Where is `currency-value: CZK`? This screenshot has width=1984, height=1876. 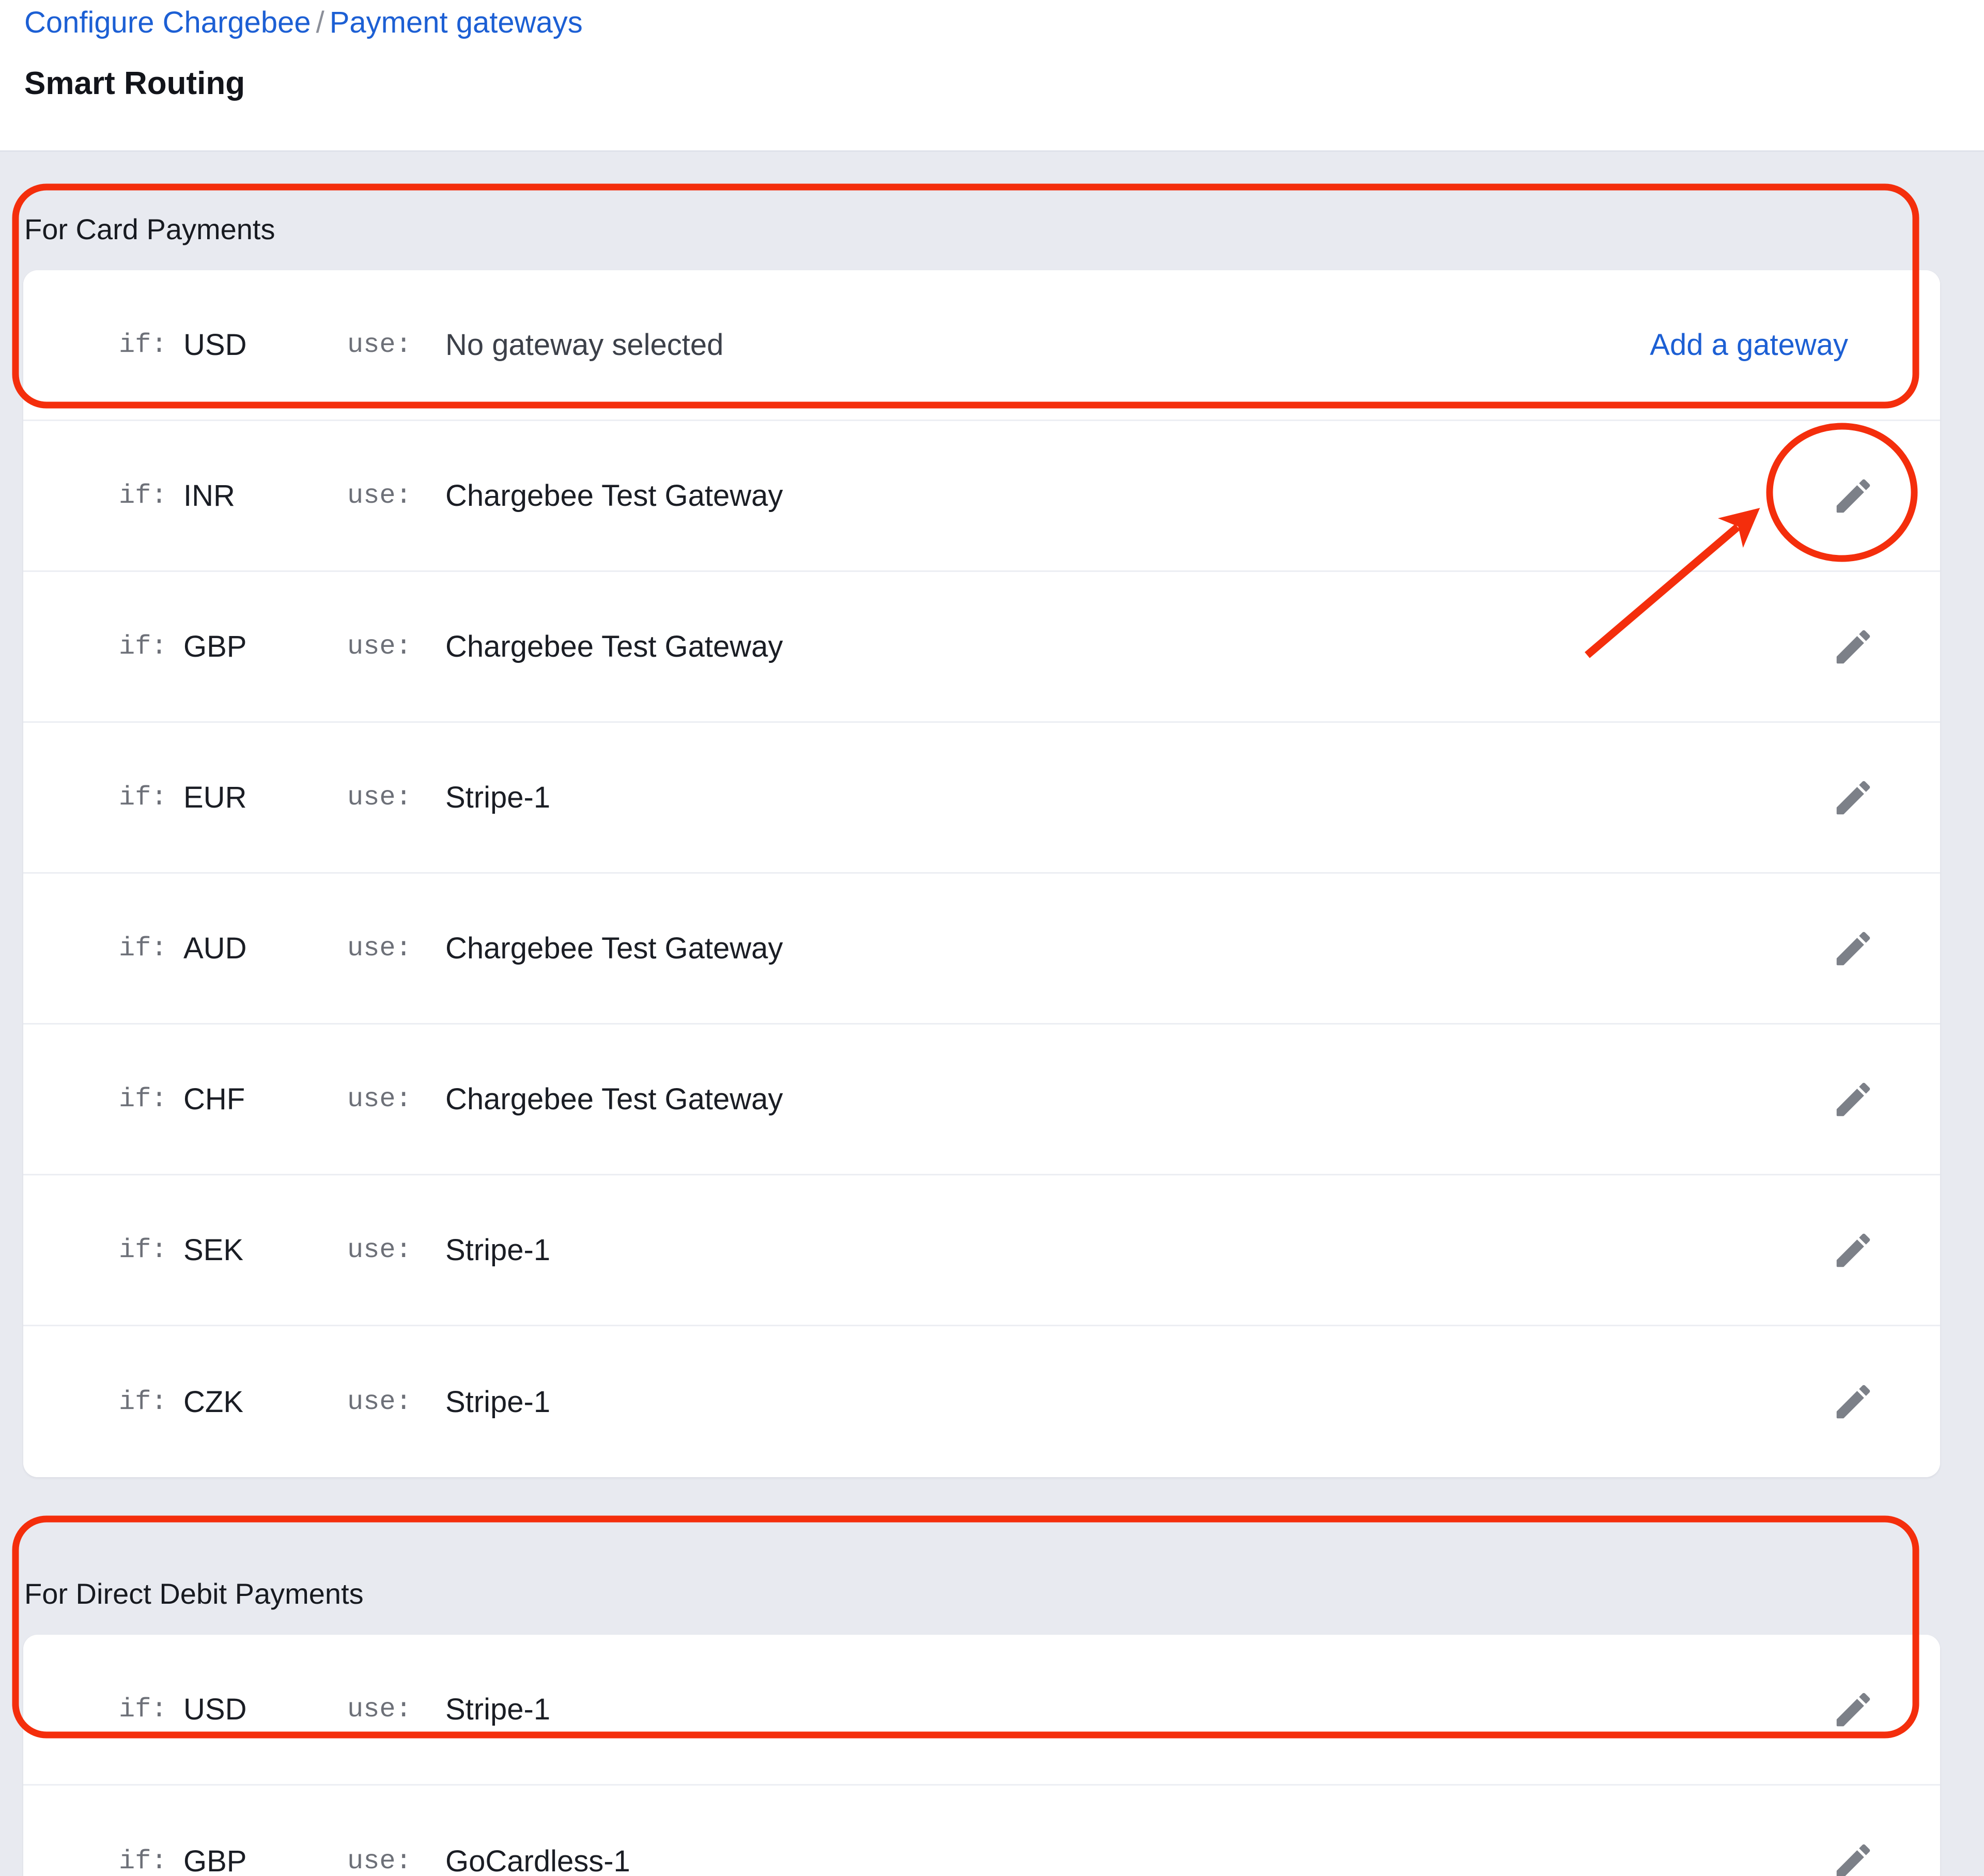
currency-value: CZK is located at coordinates (213, 1402).